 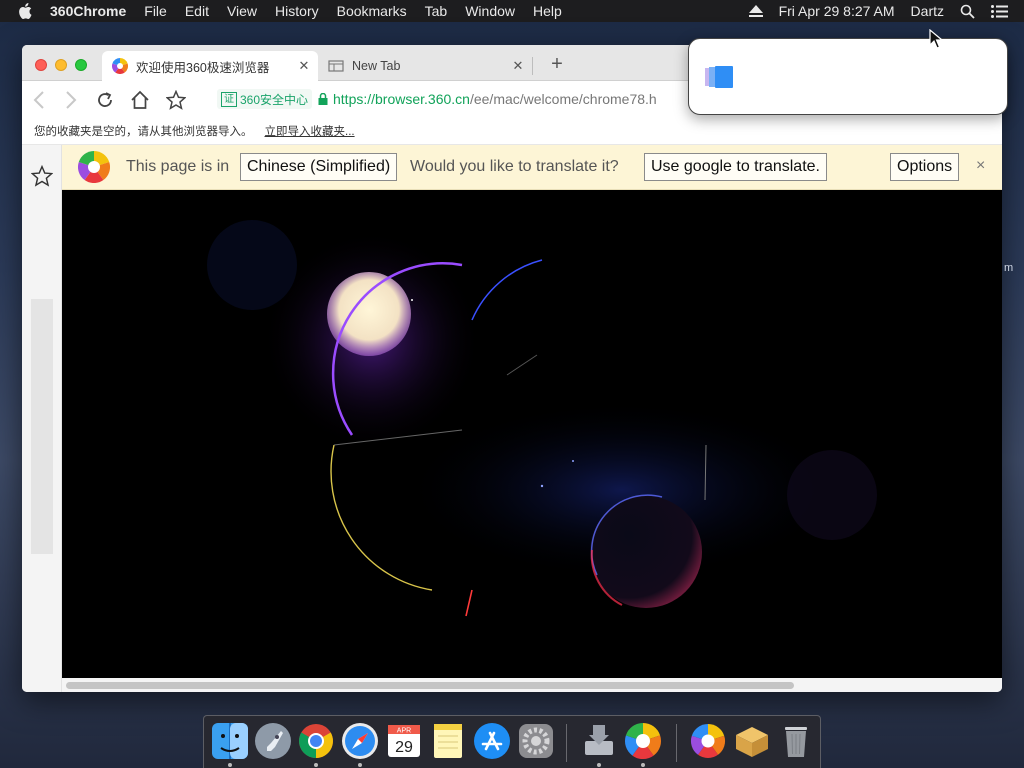 What do you see at coordinates (42, 426) in the screenshot?
I see `sidebar-scroll-region` at bounding box center [42, 426].